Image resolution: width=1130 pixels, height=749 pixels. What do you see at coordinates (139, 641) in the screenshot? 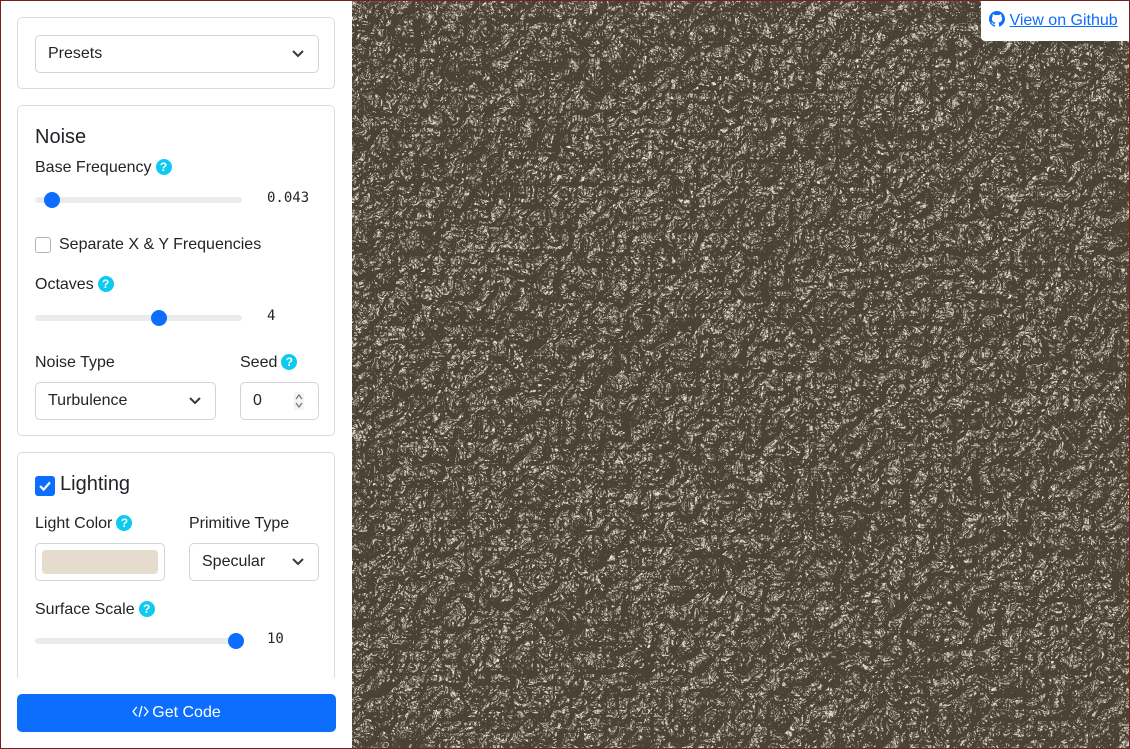
I see `surface-scale-slider` at bounding box center [139, 641].